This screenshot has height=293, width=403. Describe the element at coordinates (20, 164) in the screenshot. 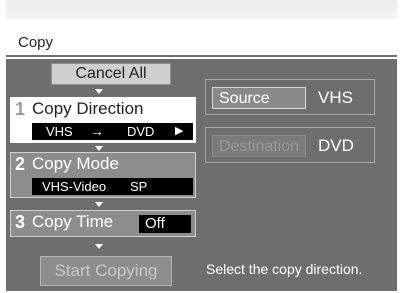

I see `step-number: 2` at that location.